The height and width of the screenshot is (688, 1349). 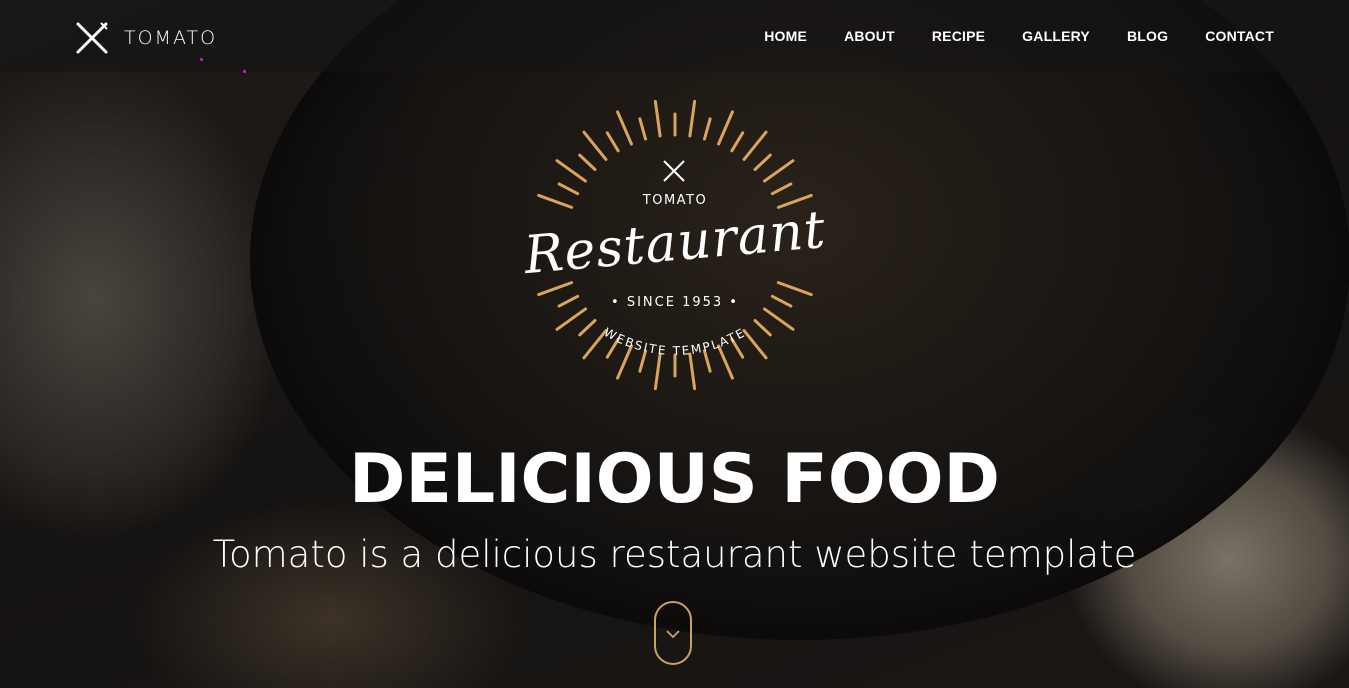 I want to click on badge-tagline: WEBSITE TEMPLATE, so click(x=674, y=341).